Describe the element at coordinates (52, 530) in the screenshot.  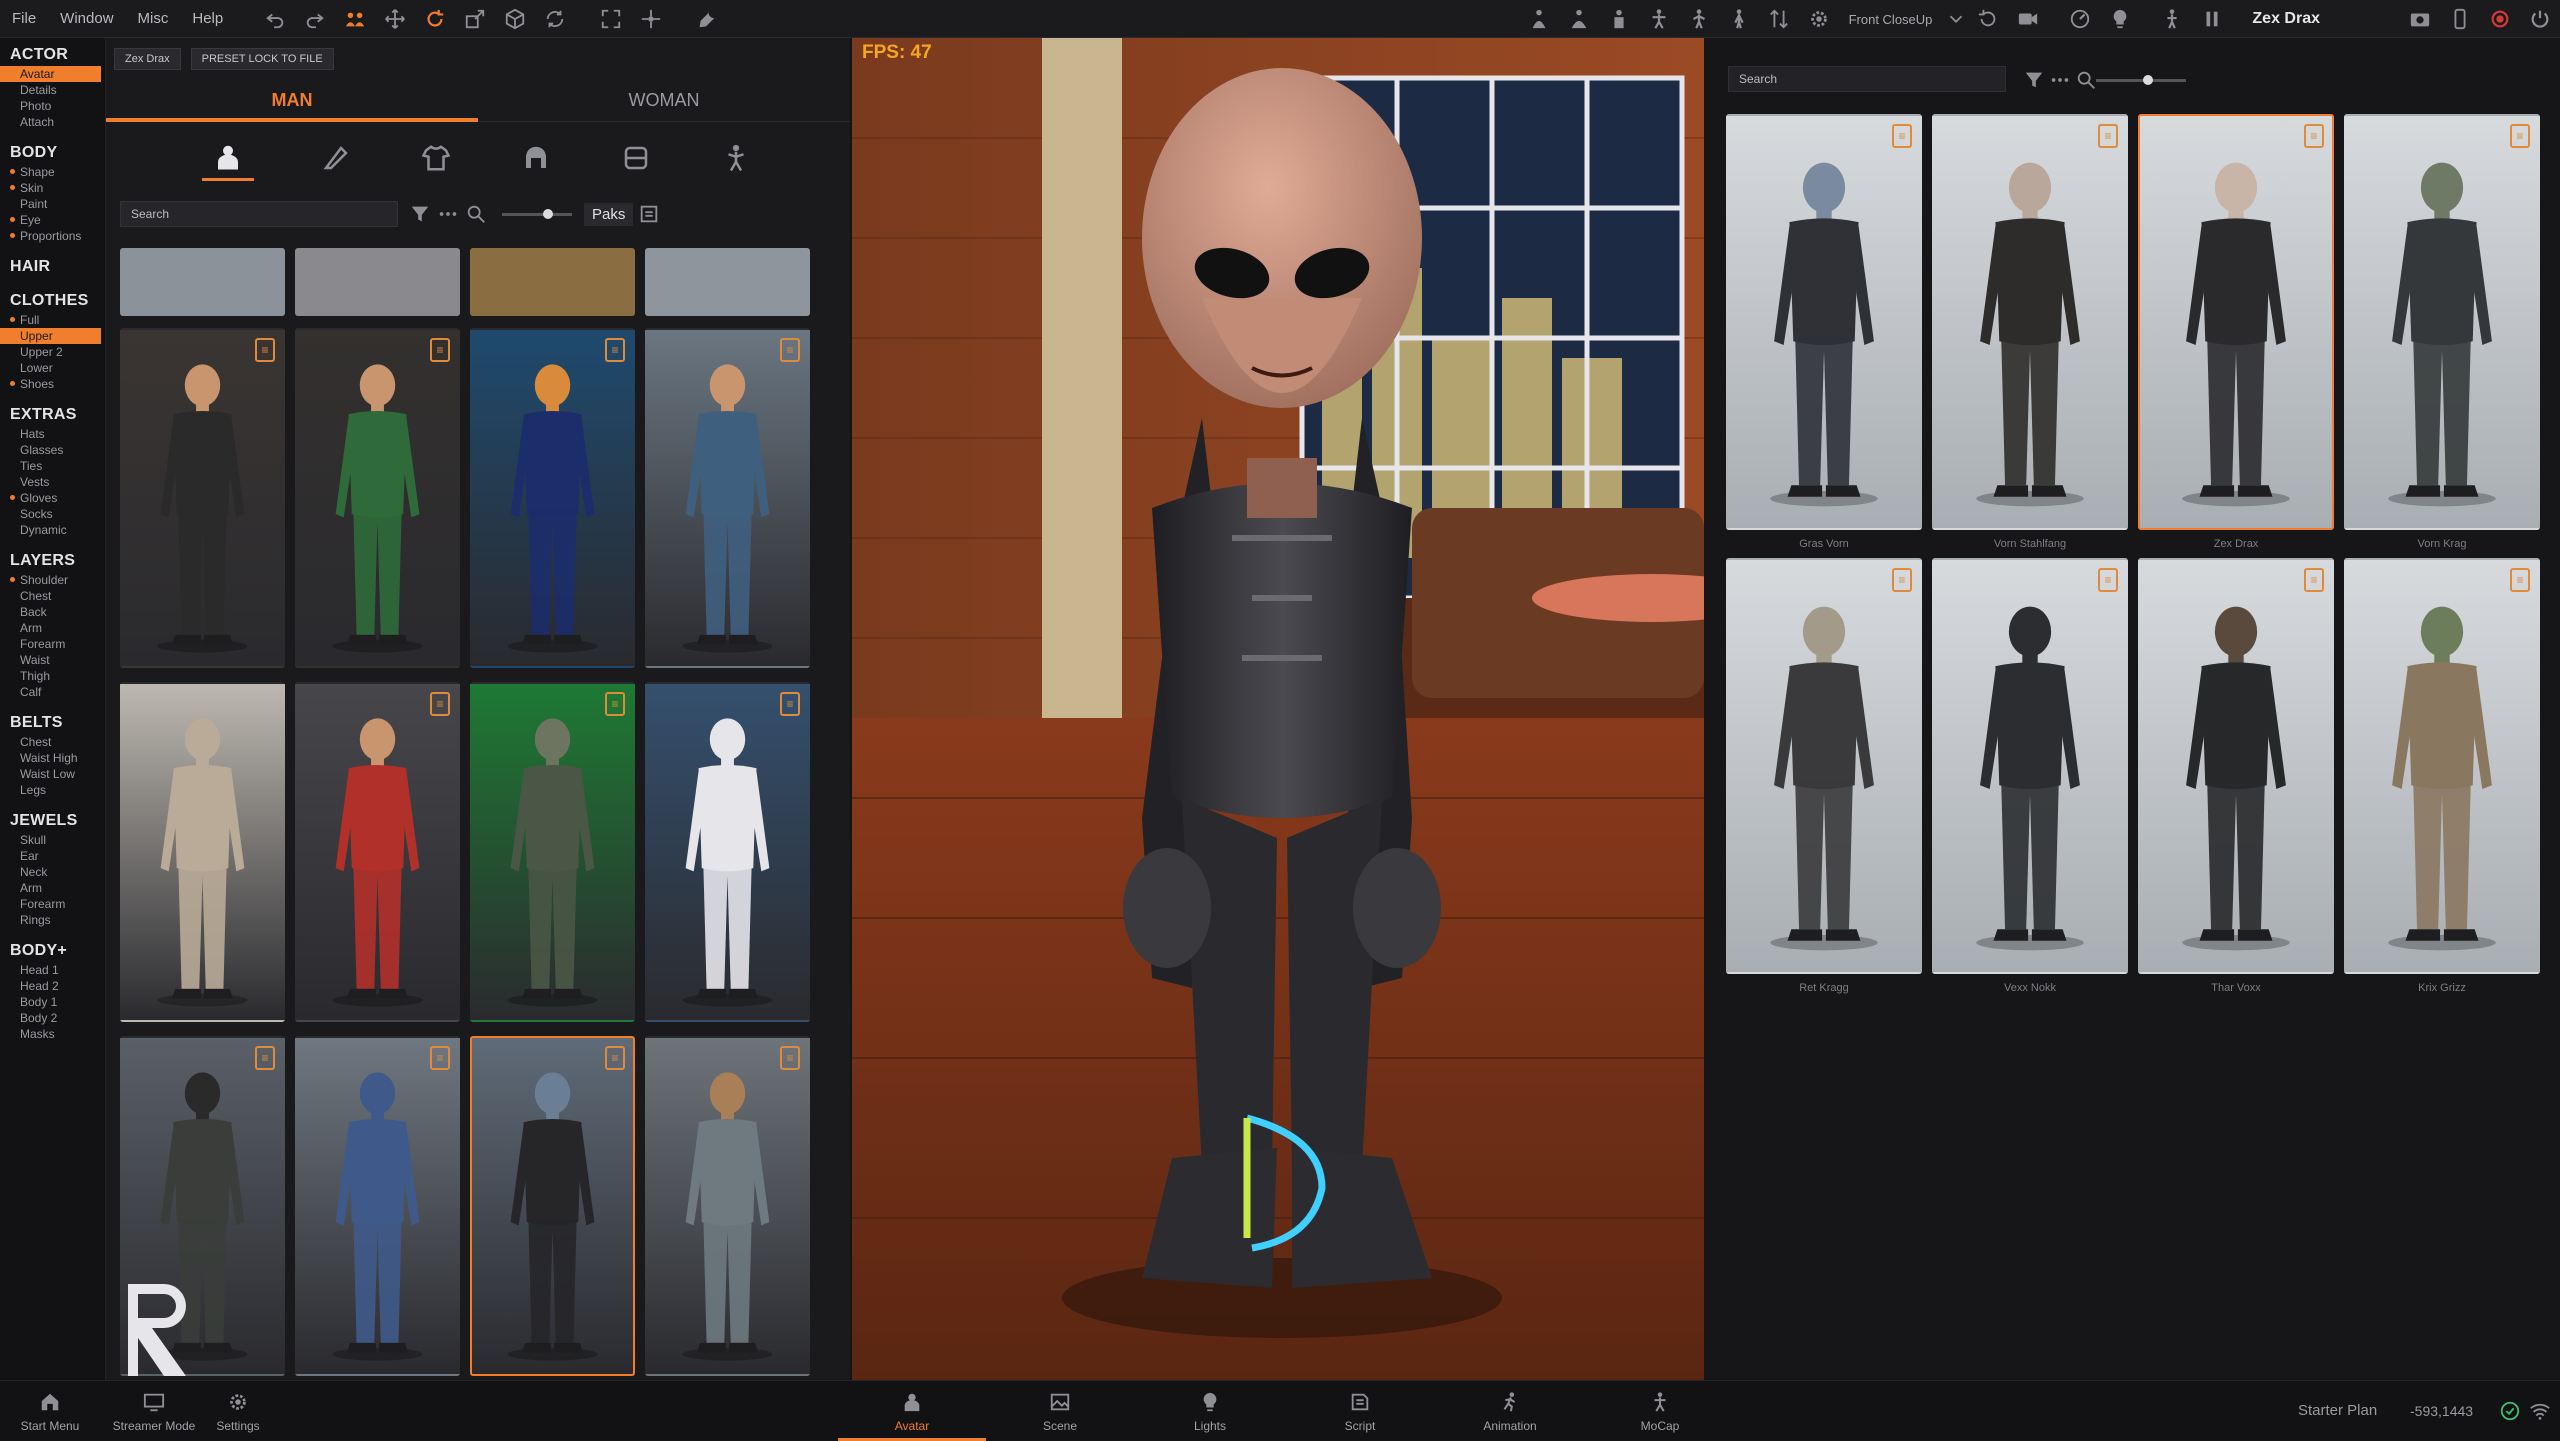
I see `nav-item: Dynamic` at that location.